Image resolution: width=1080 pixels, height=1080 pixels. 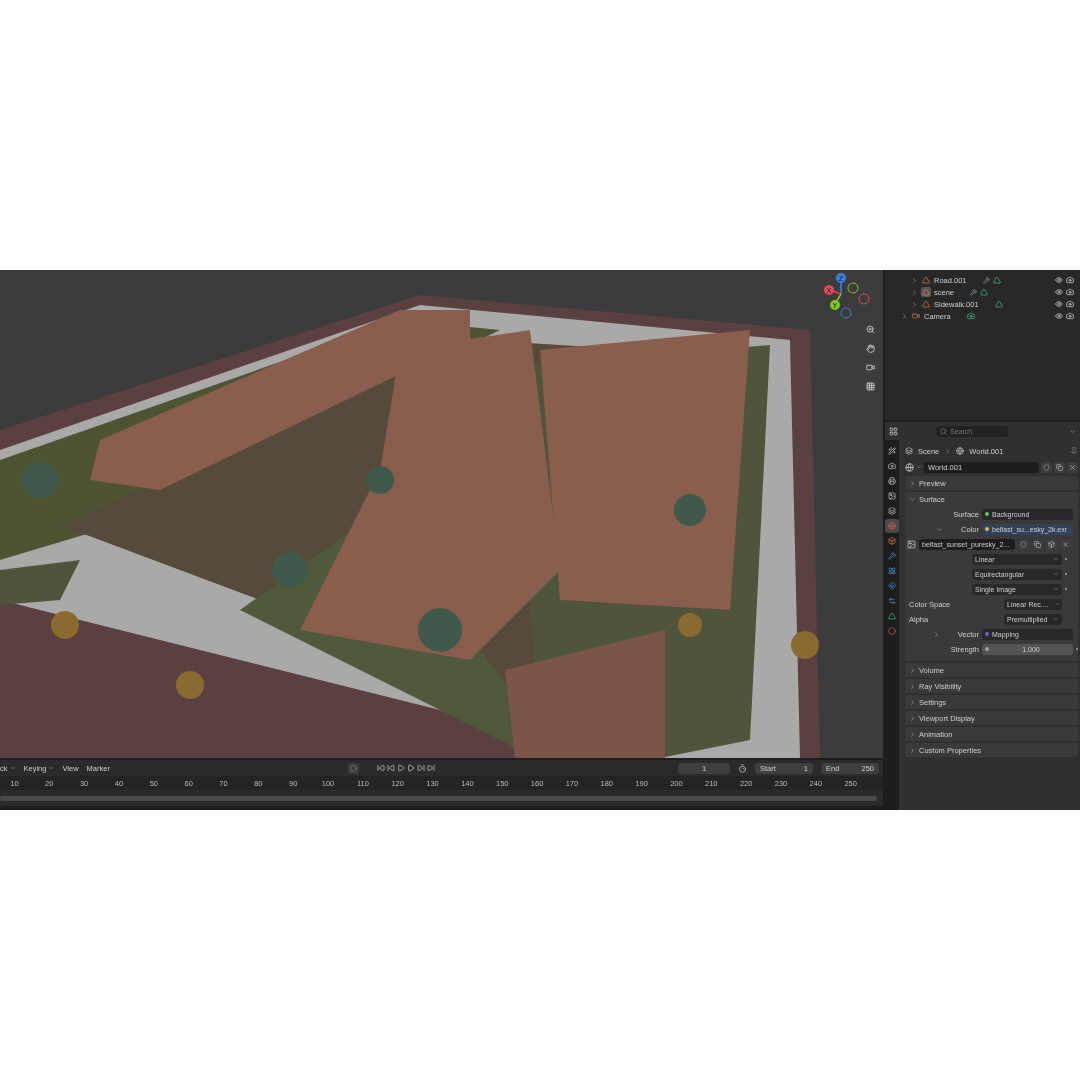 I want to click on pin-icon, so click(x=1074, y=451).